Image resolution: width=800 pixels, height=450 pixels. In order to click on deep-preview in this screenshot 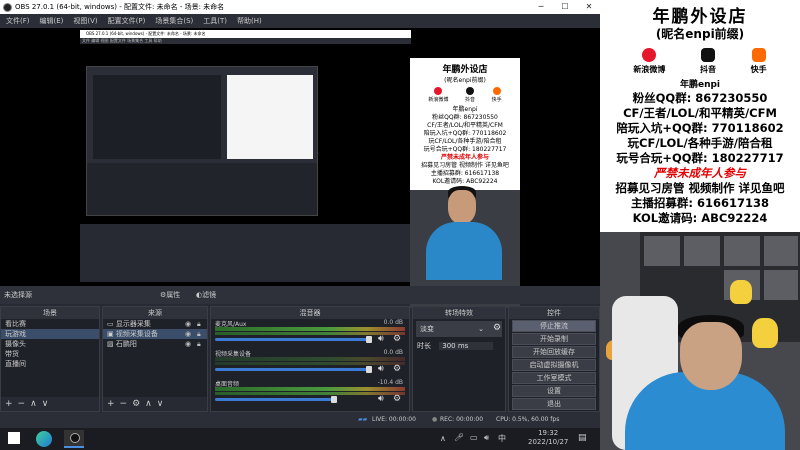, I will do `click(157, 117)`.